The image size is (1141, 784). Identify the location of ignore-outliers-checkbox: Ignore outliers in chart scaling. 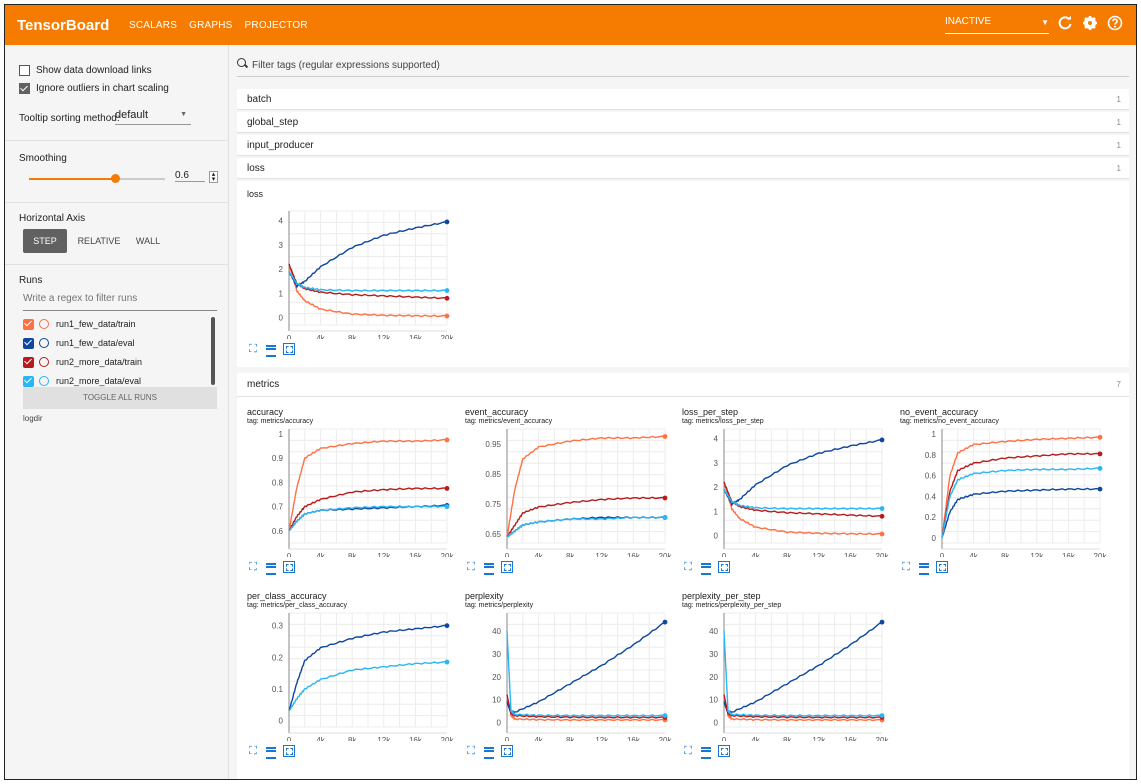
(94, 88).